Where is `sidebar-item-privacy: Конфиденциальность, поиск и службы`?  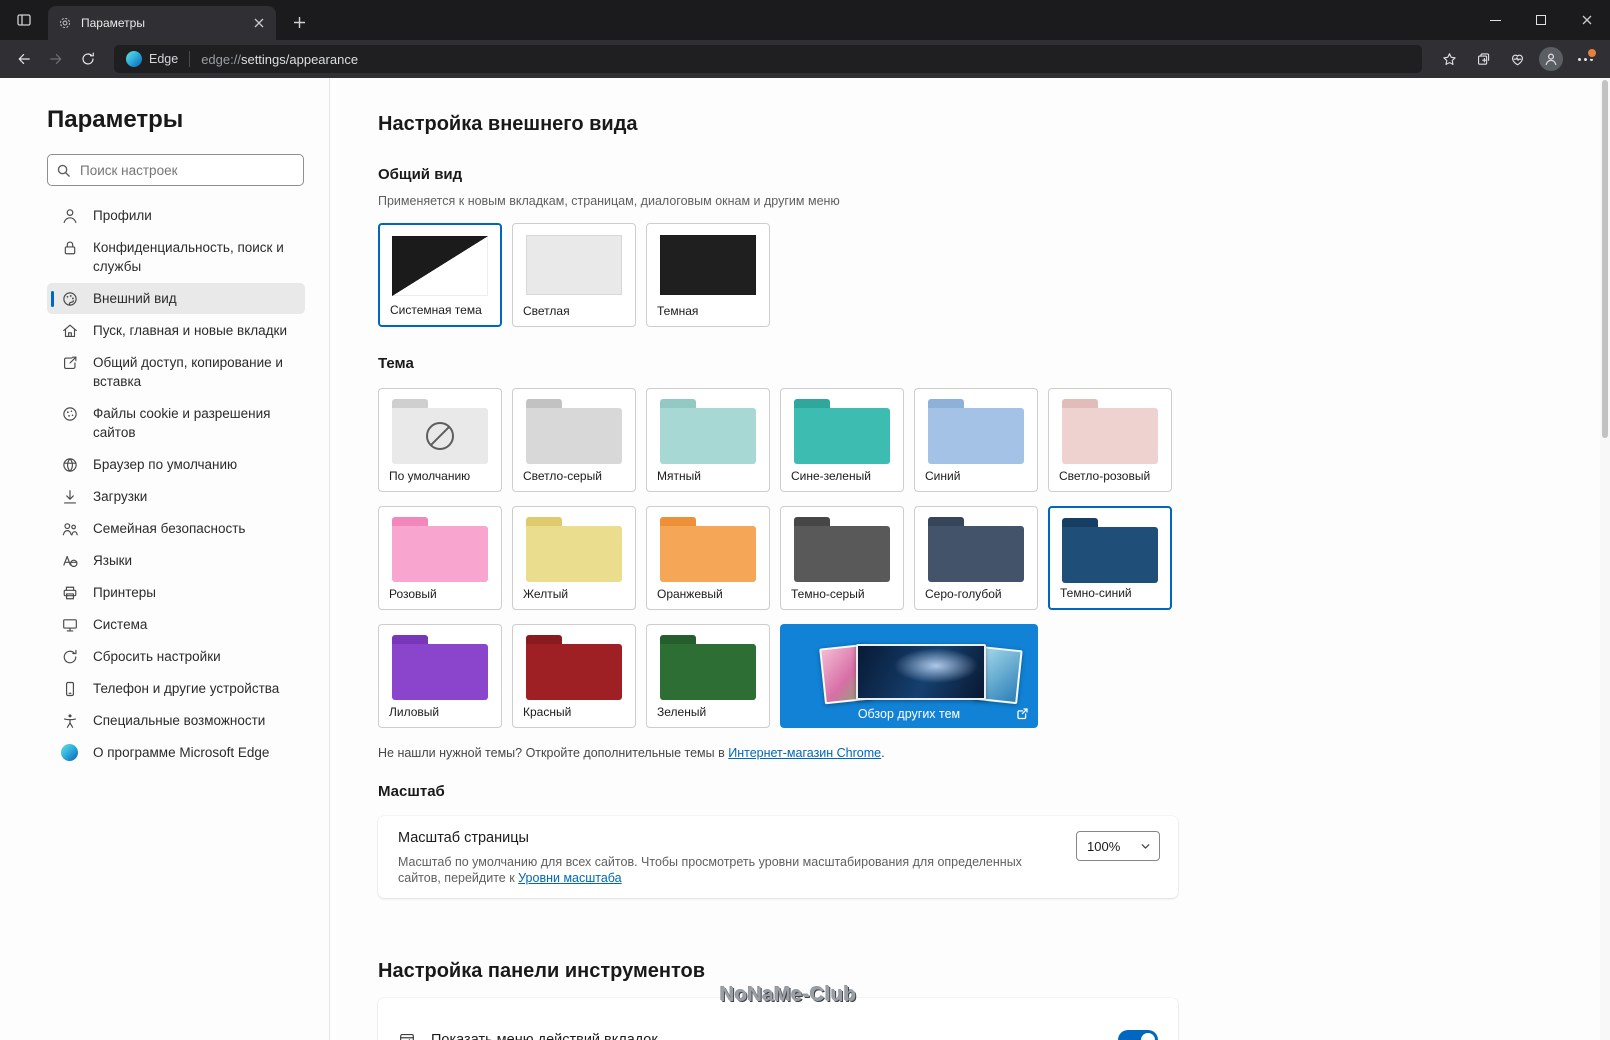 sidebar-item-privacy: Конфиденциальность, поиск и службы is located at coordinates (176, 257).